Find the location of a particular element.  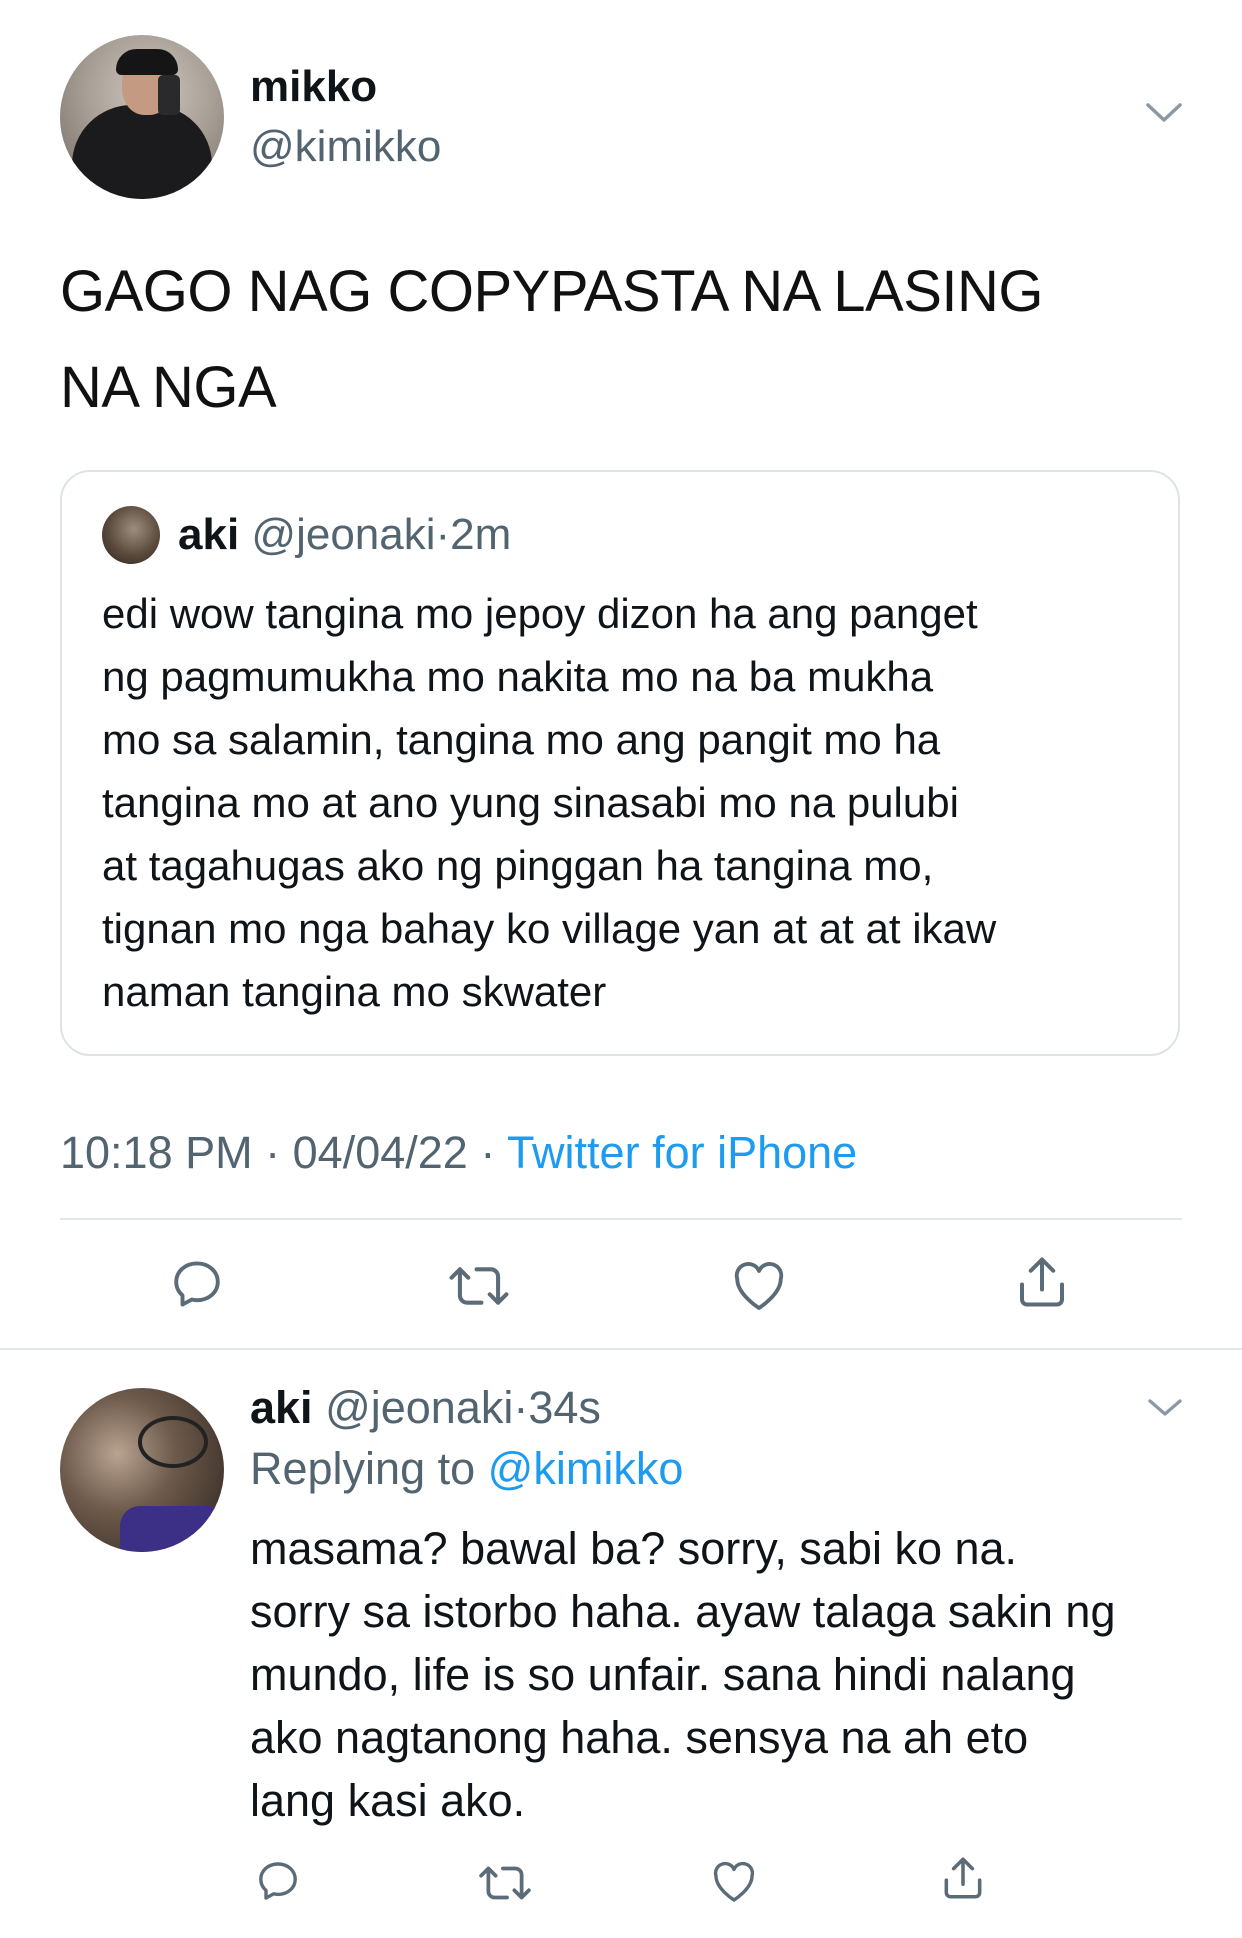

author-avatar is located at coordinates (142, 117).